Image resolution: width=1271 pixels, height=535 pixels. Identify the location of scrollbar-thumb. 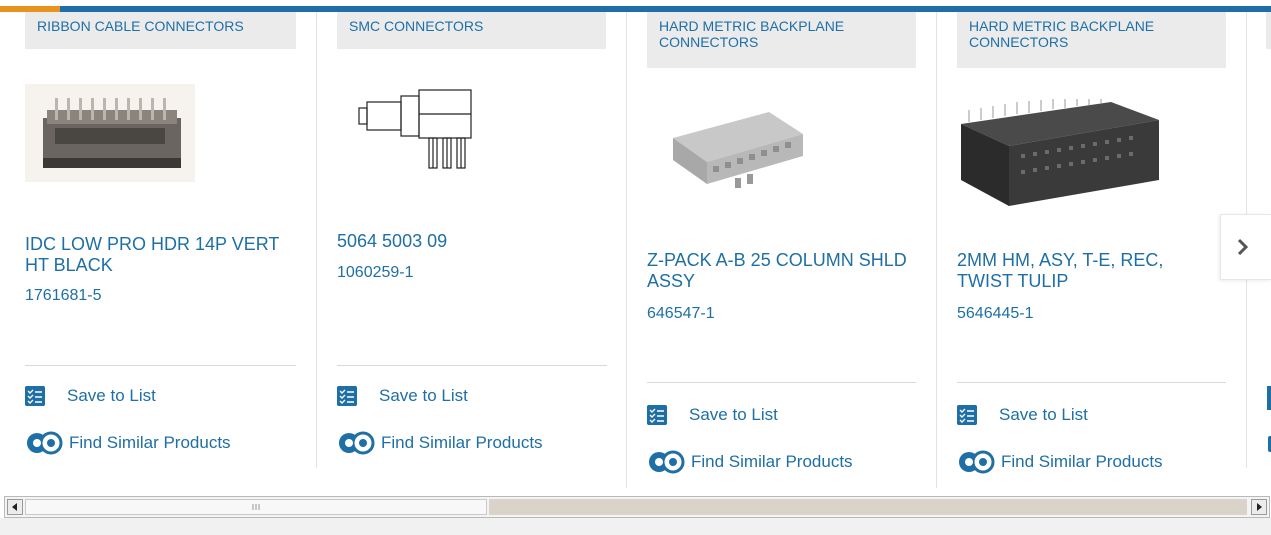
(256, 507).